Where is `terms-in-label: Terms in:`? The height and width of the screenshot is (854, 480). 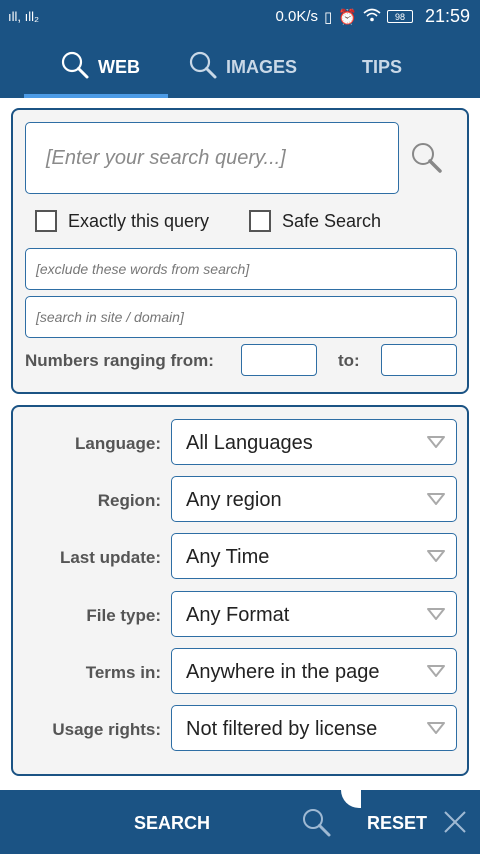 terms-in-label: Terms in: is located at coordinates (123, 672).